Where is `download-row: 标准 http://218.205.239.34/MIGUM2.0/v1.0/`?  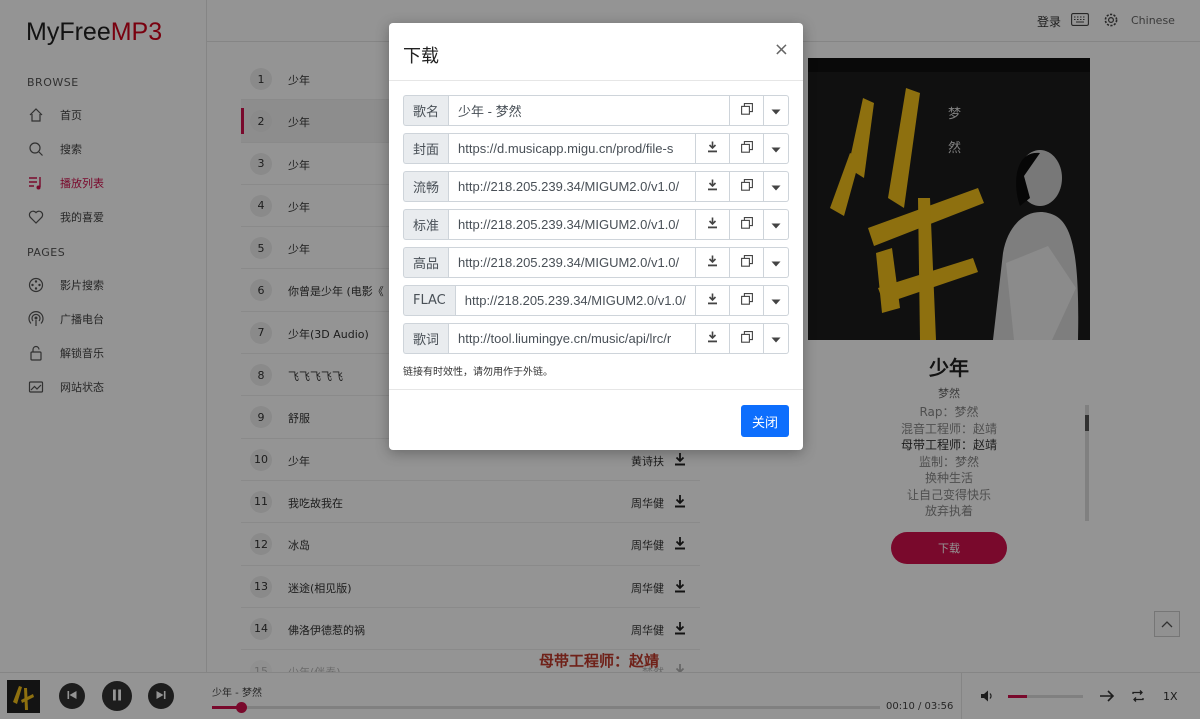 download-row: 标准 http://218.205.239.34/MIGUM2.0/v1.0/ is located at coordinates (596, 224).